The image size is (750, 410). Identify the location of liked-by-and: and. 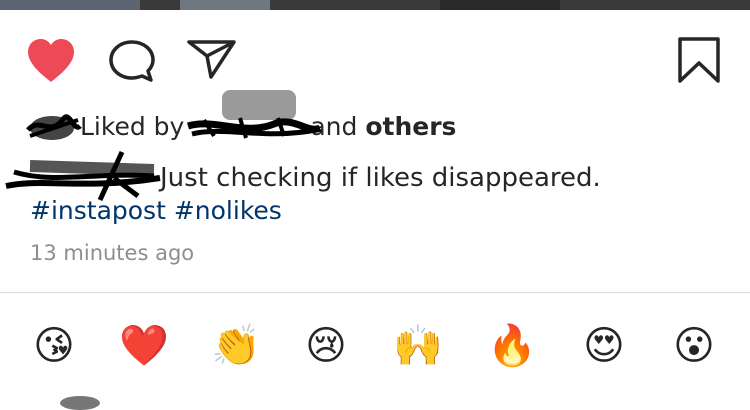
(334, 126).